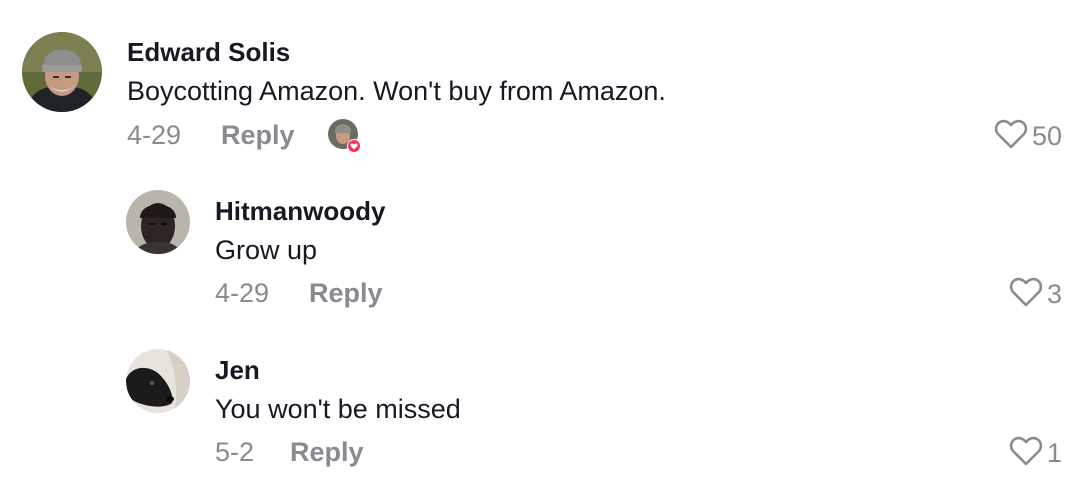  What do you see at coordinates (208, 52) in the screenshot?
I see `comment-username: Edward Solis` at bounding box center [208, 52].